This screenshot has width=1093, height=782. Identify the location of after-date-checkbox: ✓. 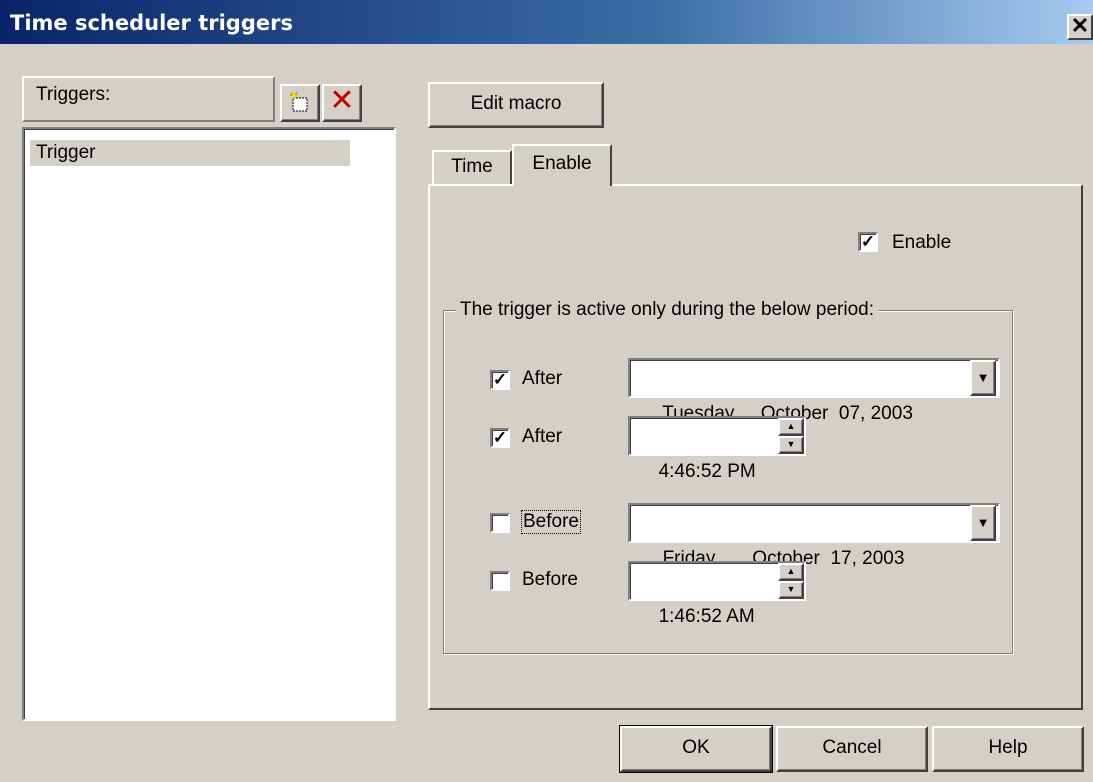
(500, 380).